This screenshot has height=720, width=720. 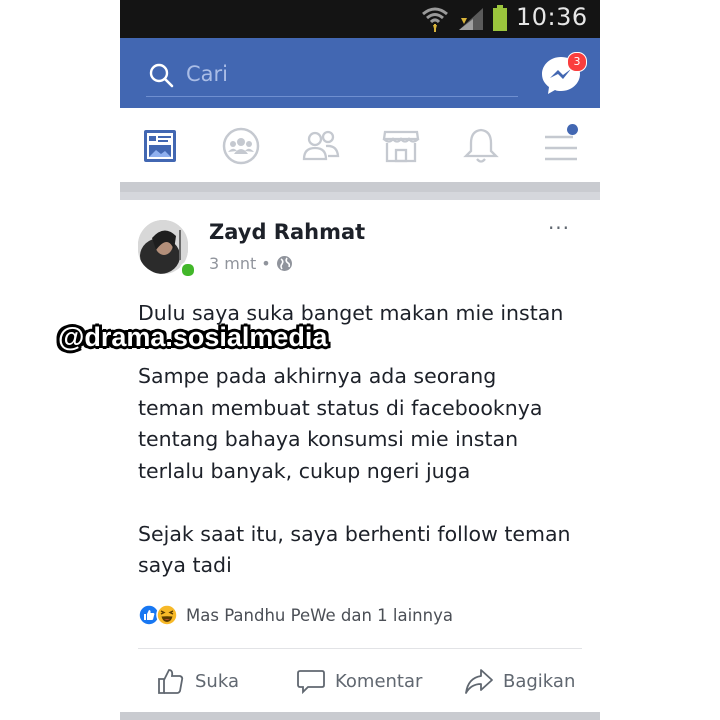 I want to click on watermark-text: @drama.sosialmedia, so click(x=193, y=337).